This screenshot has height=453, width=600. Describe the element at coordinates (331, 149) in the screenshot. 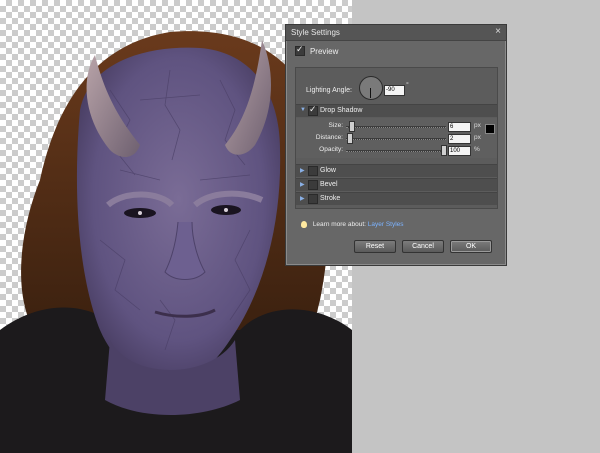

I see `opacity-label: Opacity:` at that location.